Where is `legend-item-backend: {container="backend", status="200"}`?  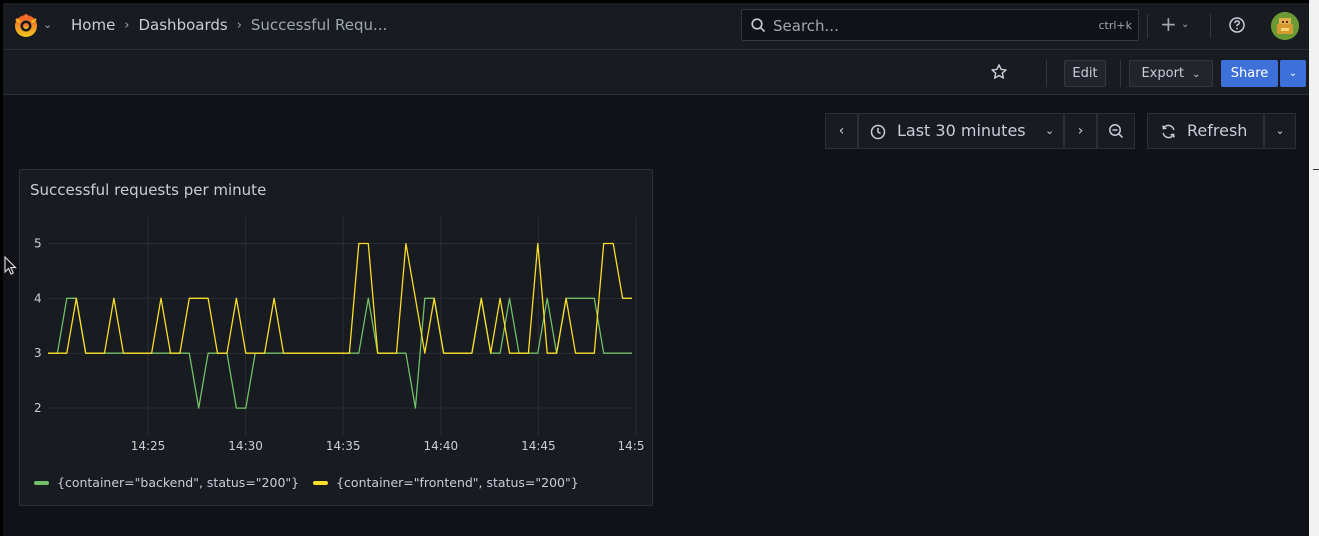
legend-item-backend: {container="backend", status="200"} is located at coordinates (166, 482).